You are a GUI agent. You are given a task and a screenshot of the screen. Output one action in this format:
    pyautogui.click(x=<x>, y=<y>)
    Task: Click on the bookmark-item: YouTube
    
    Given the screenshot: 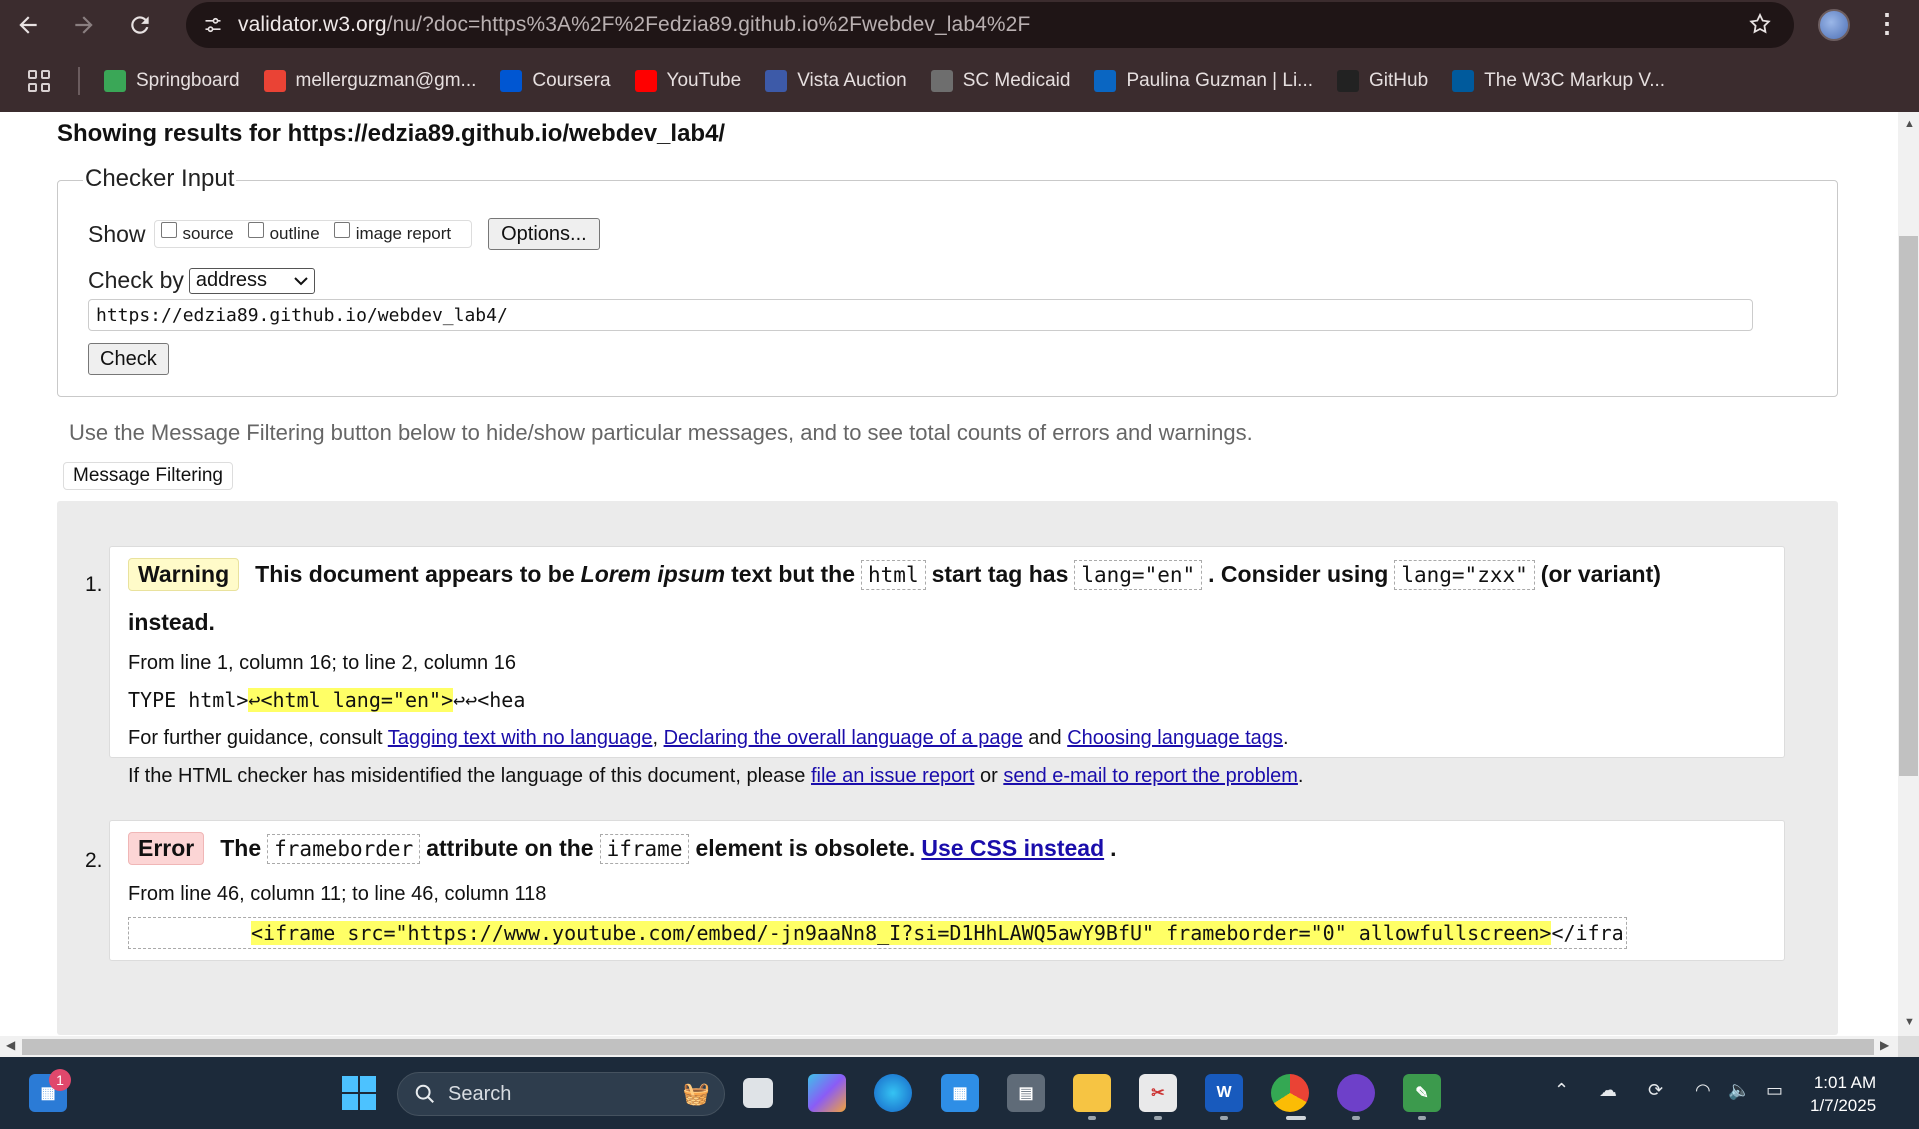 What is the action you would take?
    pyautogui.click(x=687, y=81)
    